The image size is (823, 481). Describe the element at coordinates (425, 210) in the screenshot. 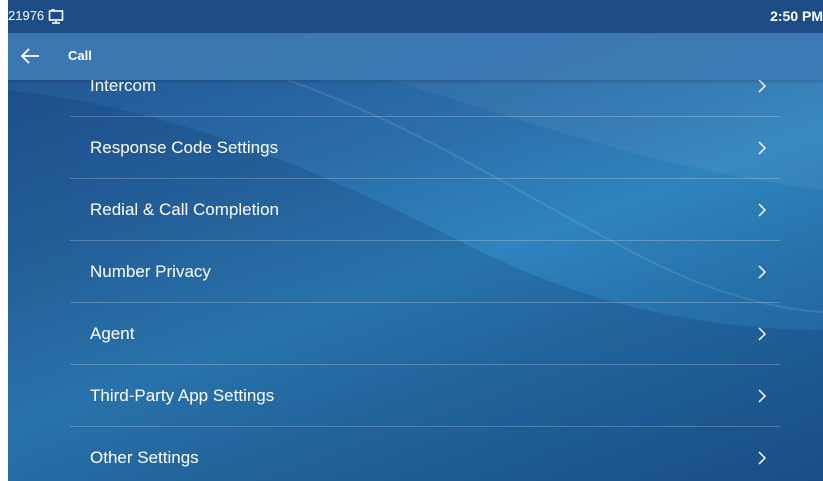

I see `menu-item-redial-call-completion: Redial & Call Completion` at that location.